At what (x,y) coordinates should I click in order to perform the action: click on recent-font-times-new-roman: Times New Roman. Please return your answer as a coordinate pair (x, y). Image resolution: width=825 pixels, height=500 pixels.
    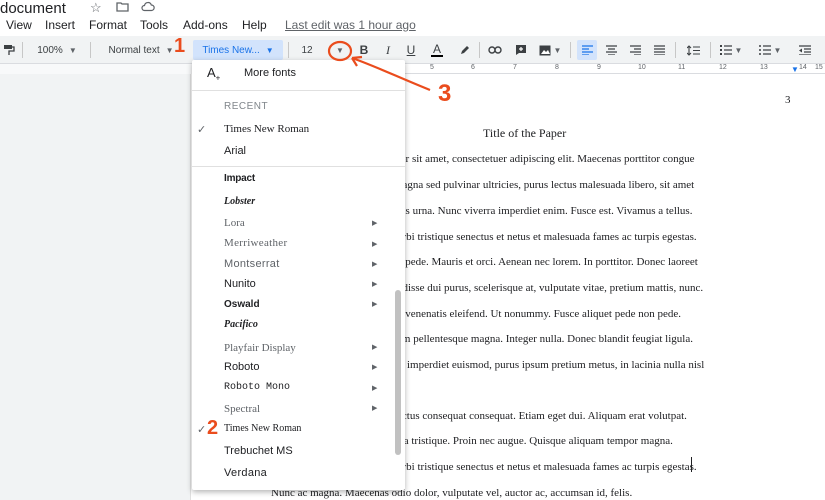
    Looking at the image, I should click on (266, 129).